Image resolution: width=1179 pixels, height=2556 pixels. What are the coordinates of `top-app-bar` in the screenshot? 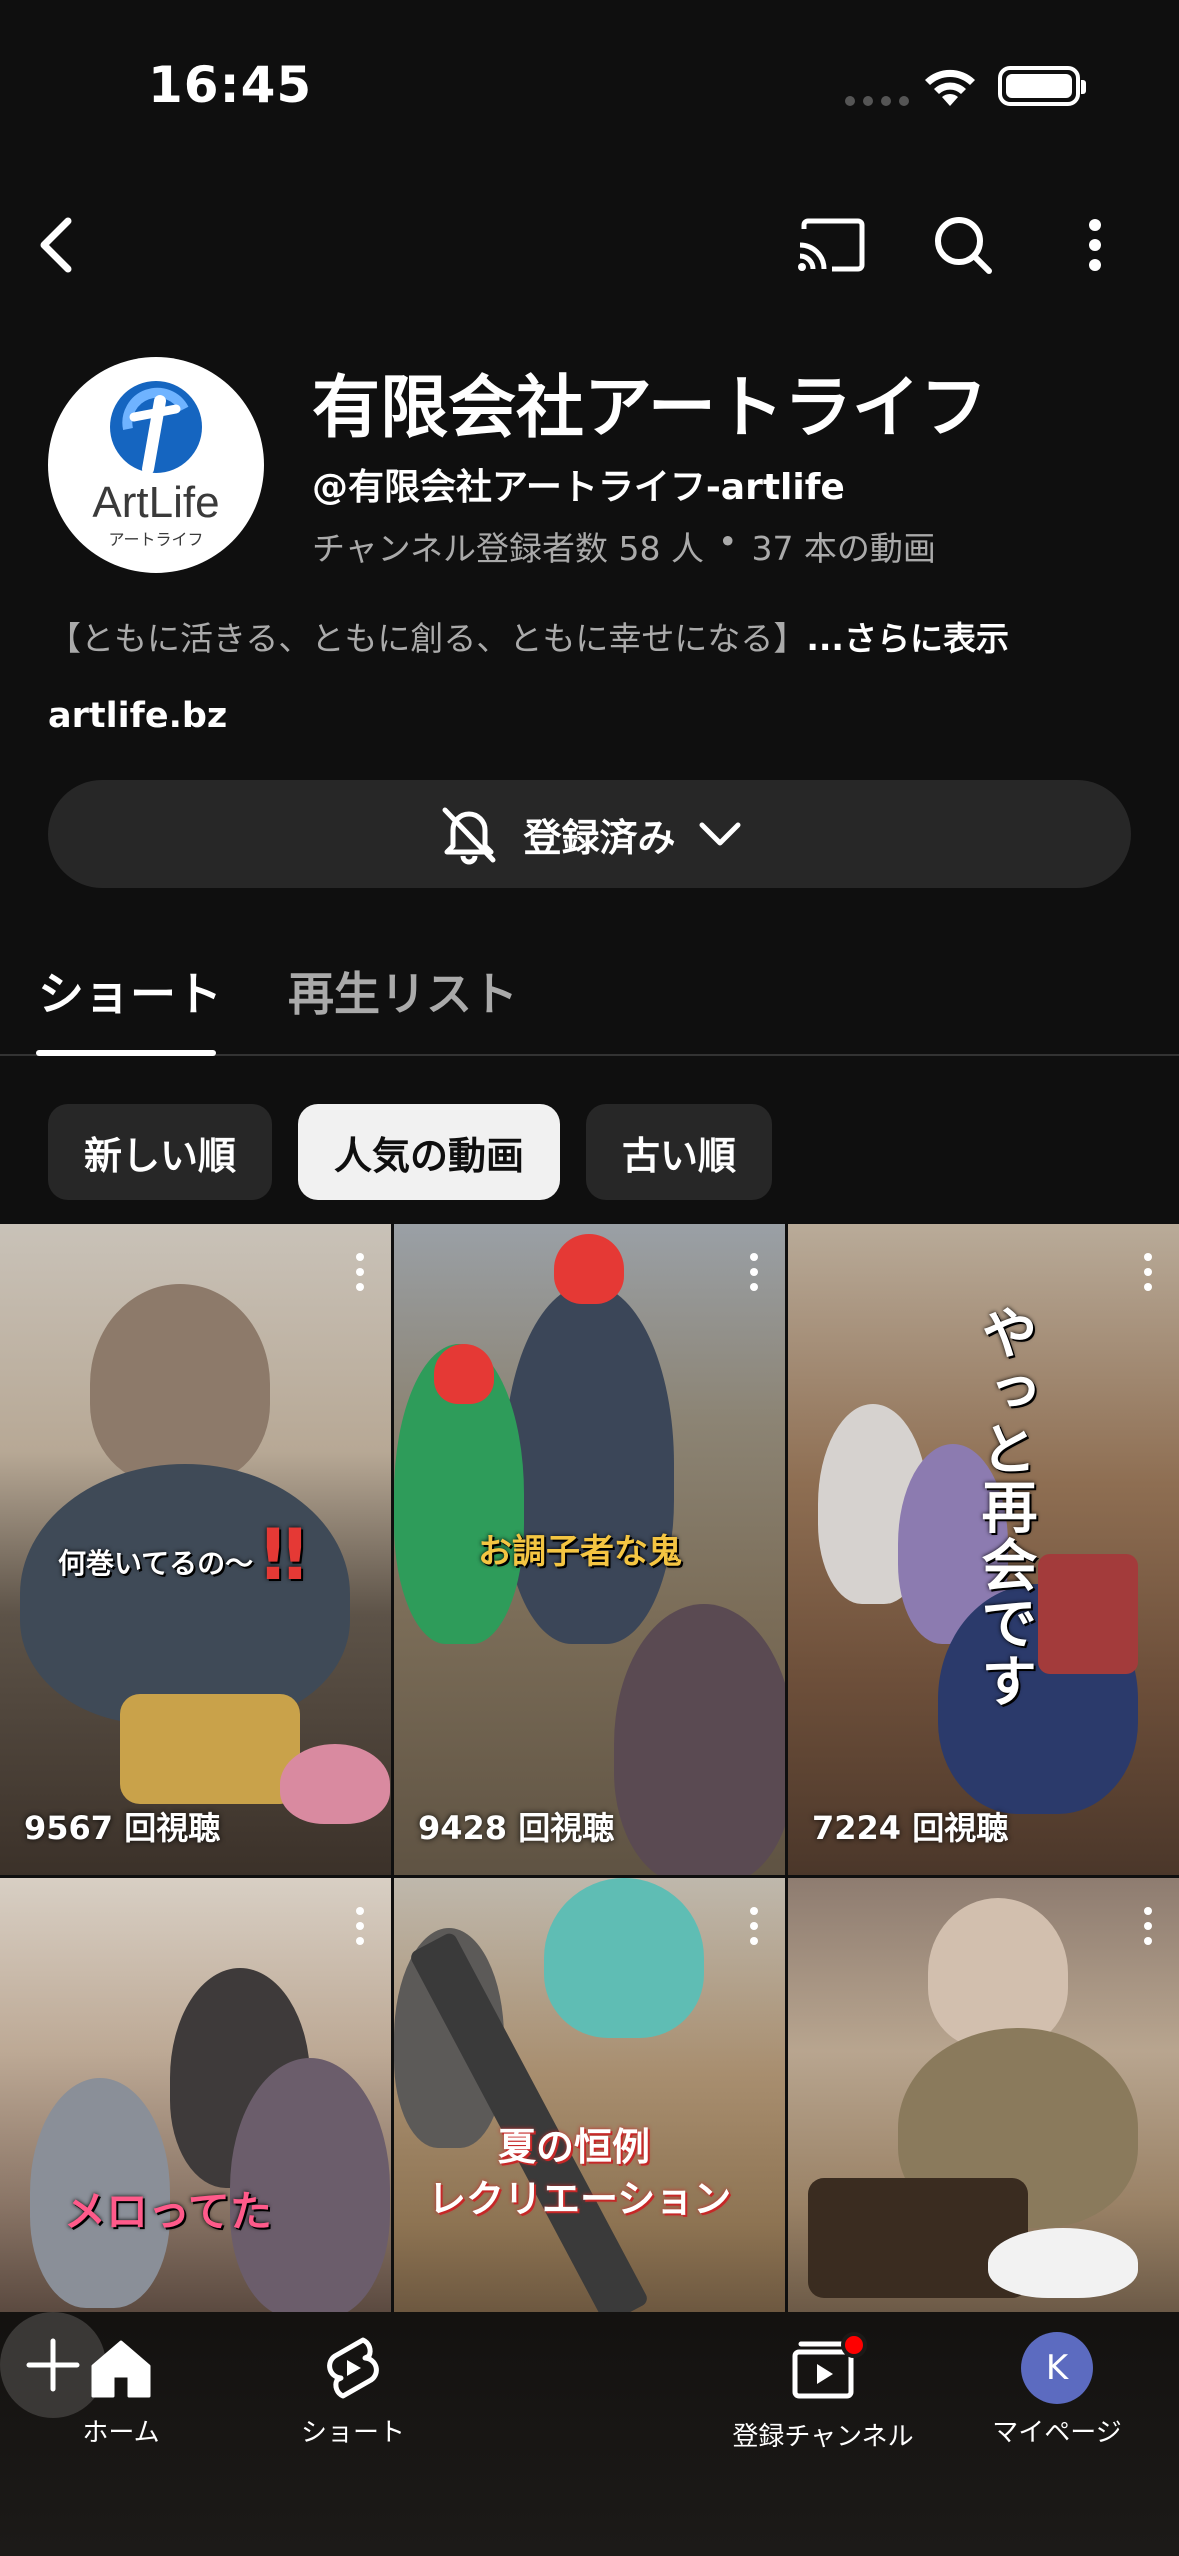 It's located at (589, 245).